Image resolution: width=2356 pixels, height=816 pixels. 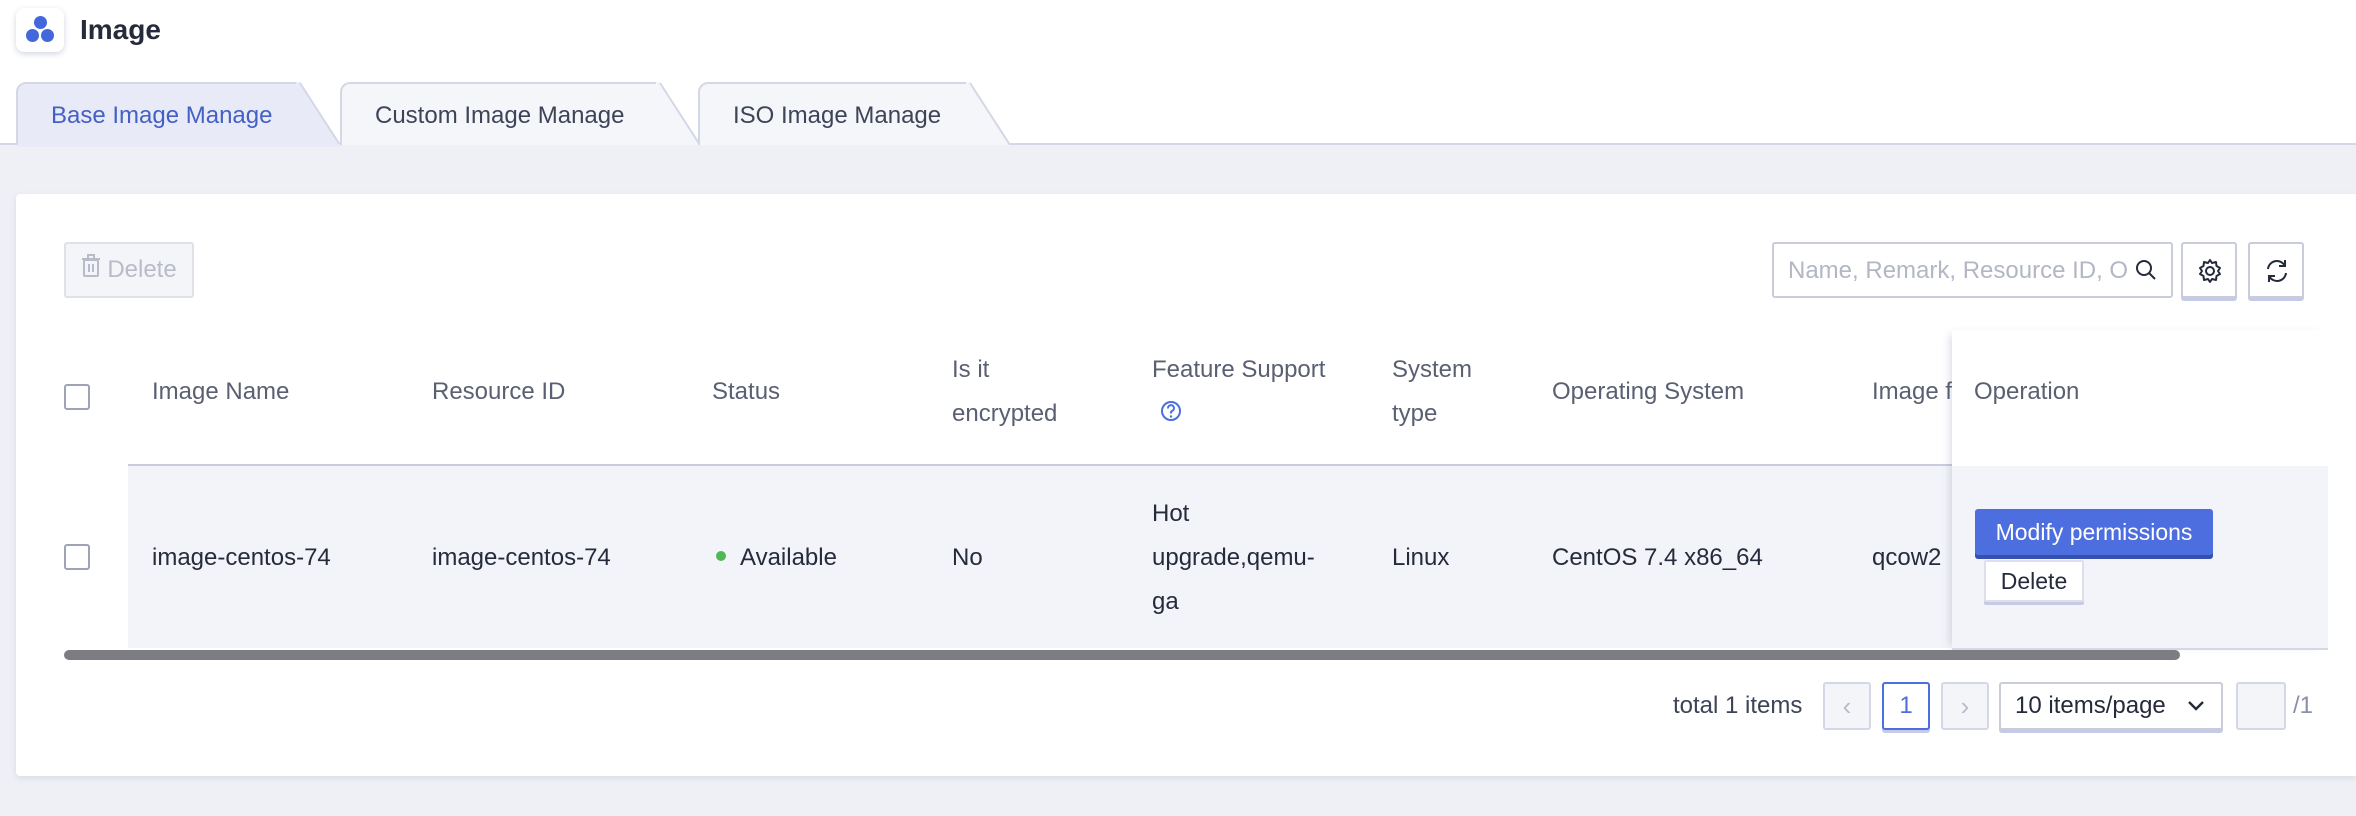 What do you see at coordinates (162, 115) in the screenshot?
I see `tab-label: Base Image Manage` at bounding box center [162, 115].